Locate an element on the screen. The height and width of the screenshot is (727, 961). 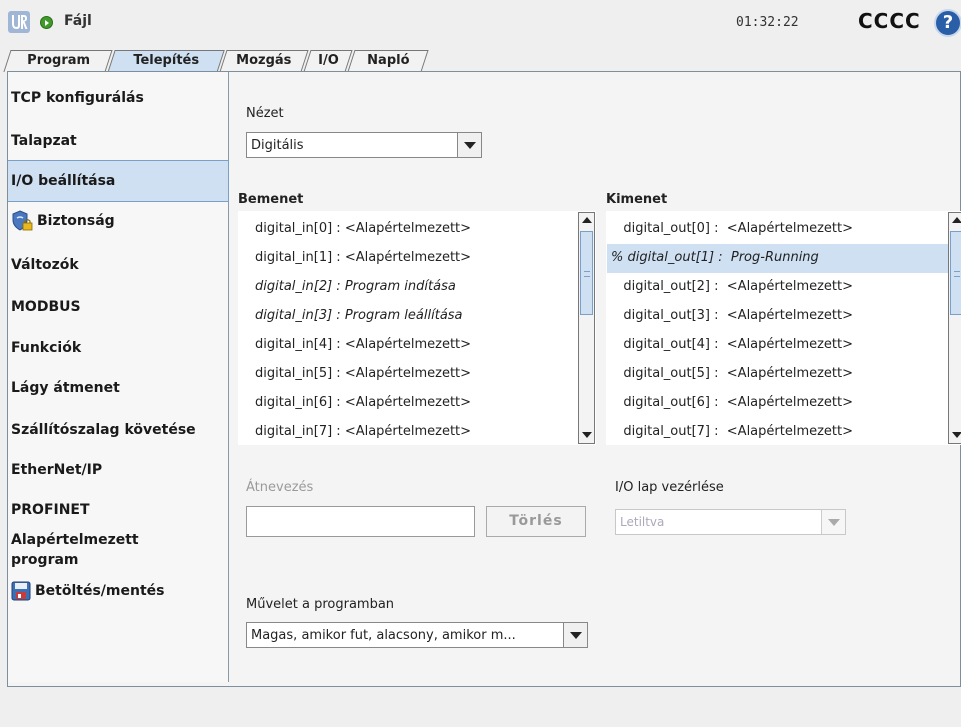
robot-name: CCCC is located at coordinates (889, 21).